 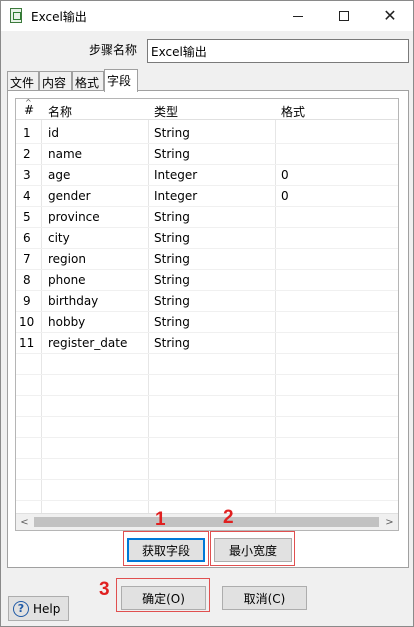 What do you see at coordinates (16, 15) in the screenshot?
I see `excel-output-icon` at bounding box center [16, 15].